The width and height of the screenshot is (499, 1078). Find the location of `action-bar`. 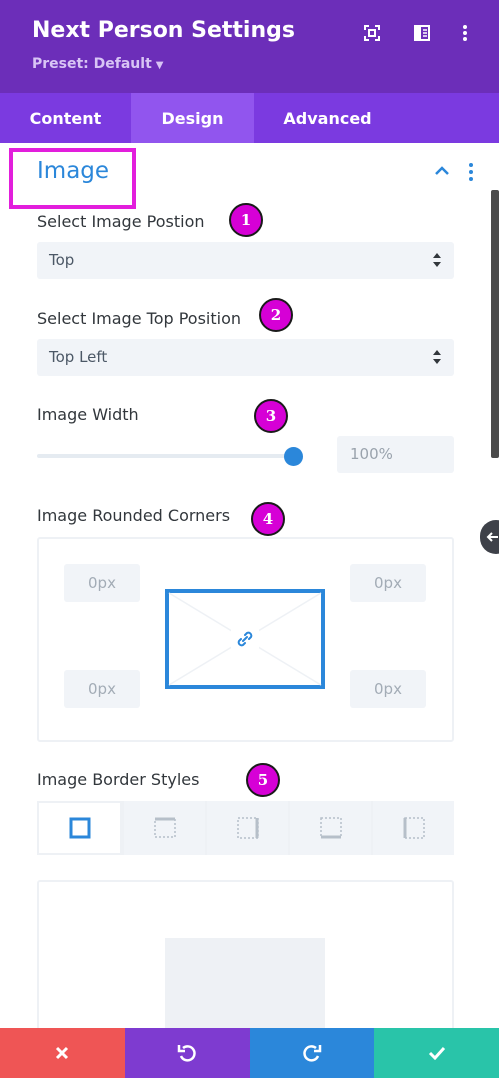

action-bar is located at coordinates (249, 1053).